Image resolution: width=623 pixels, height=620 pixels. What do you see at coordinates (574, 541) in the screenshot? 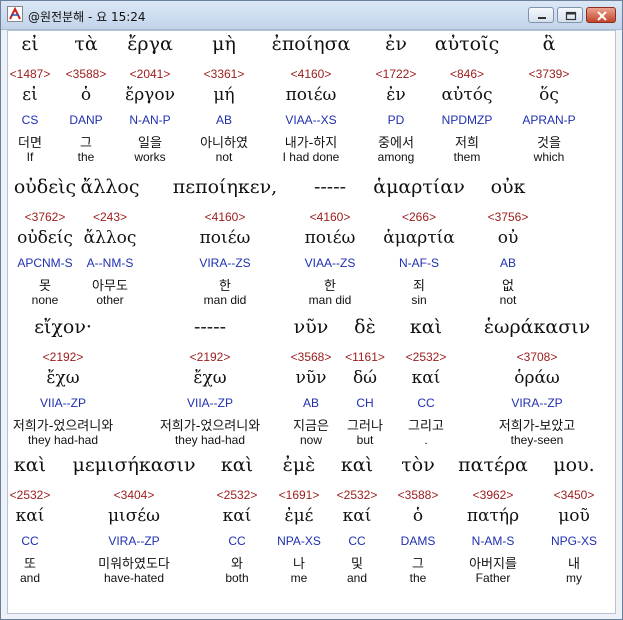
I see `parsing-code: NPG-XS` at bounding box center [574, 541].